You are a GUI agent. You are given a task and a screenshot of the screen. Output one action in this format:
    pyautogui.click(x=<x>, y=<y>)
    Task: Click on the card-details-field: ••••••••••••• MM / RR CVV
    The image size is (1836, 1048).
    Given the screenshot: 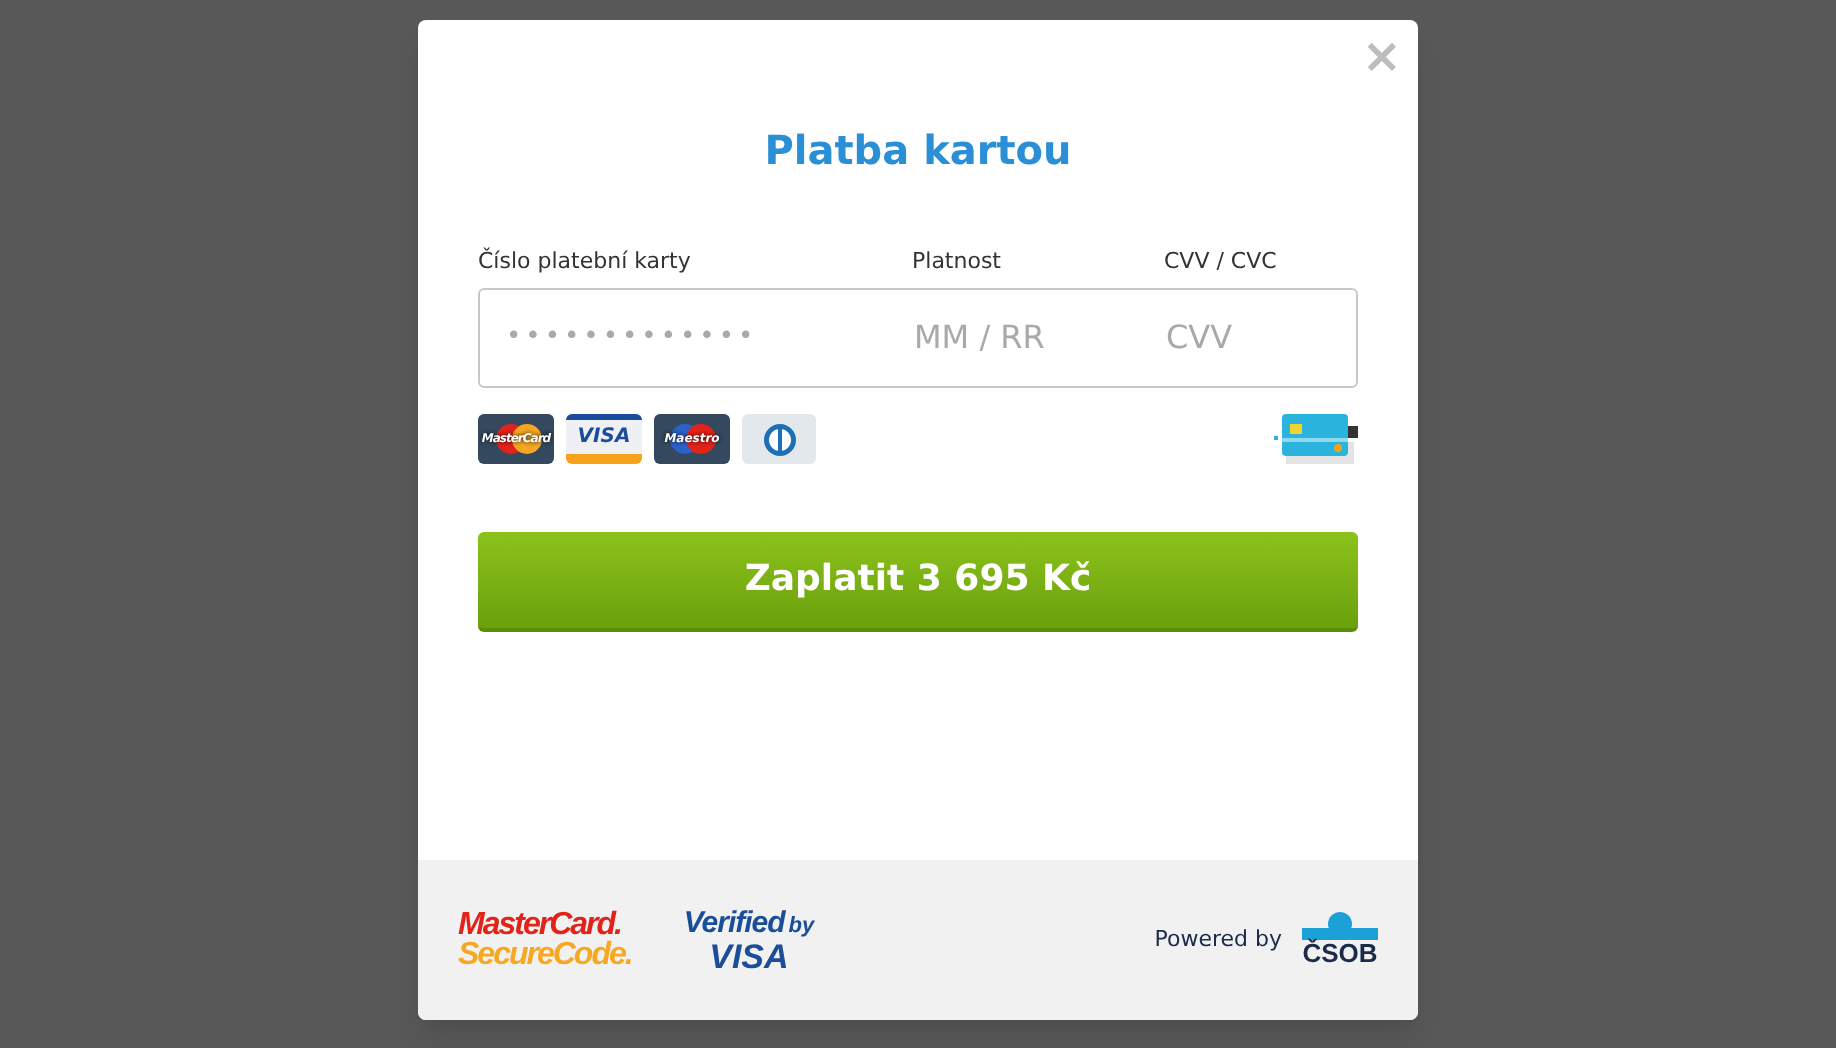 What is the action you would take?
    pyautogui.click(x=918, y=337)
    